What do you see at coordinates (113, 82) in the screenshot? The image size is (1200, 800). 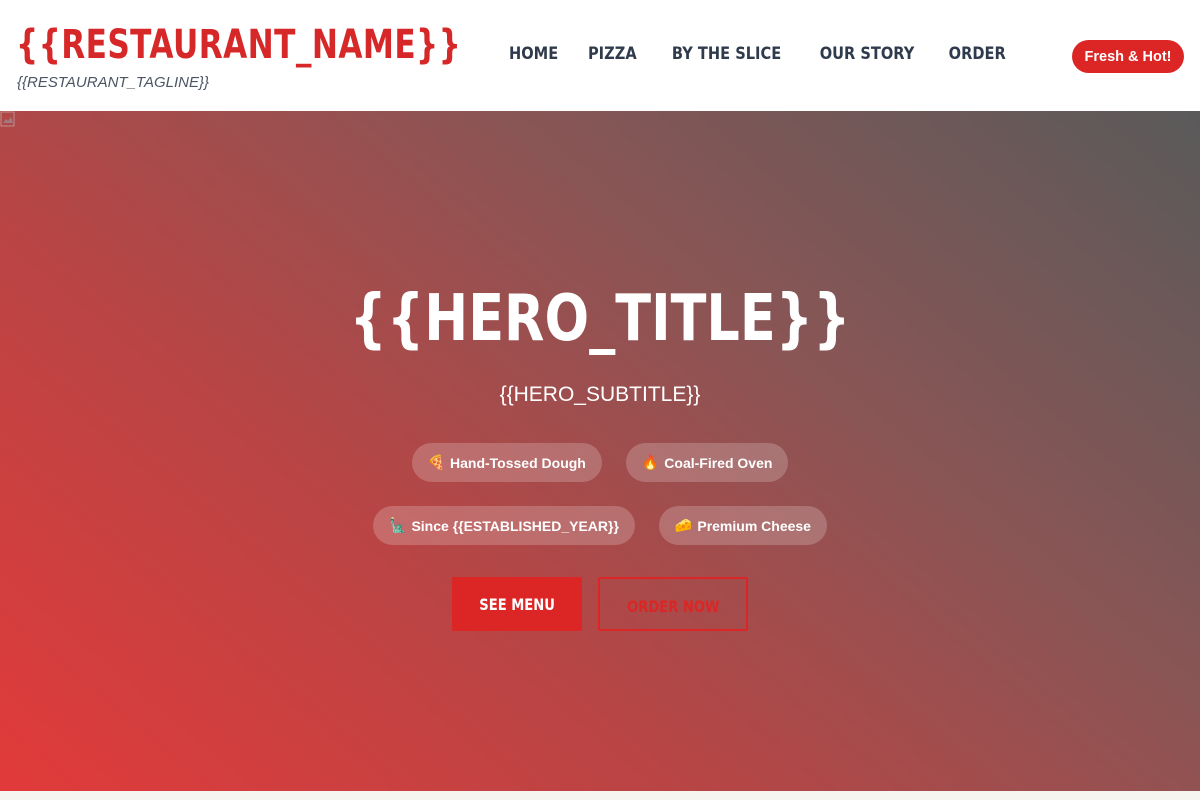 I see `restaurant-tagline: {{RESTAURANT_TAGLINE}}` at bounding box center [113, 82].